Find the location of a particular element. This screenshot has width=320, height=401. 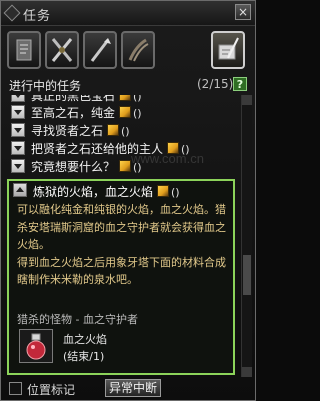

scroll-quill-icon is located at coordinates (228, 48).